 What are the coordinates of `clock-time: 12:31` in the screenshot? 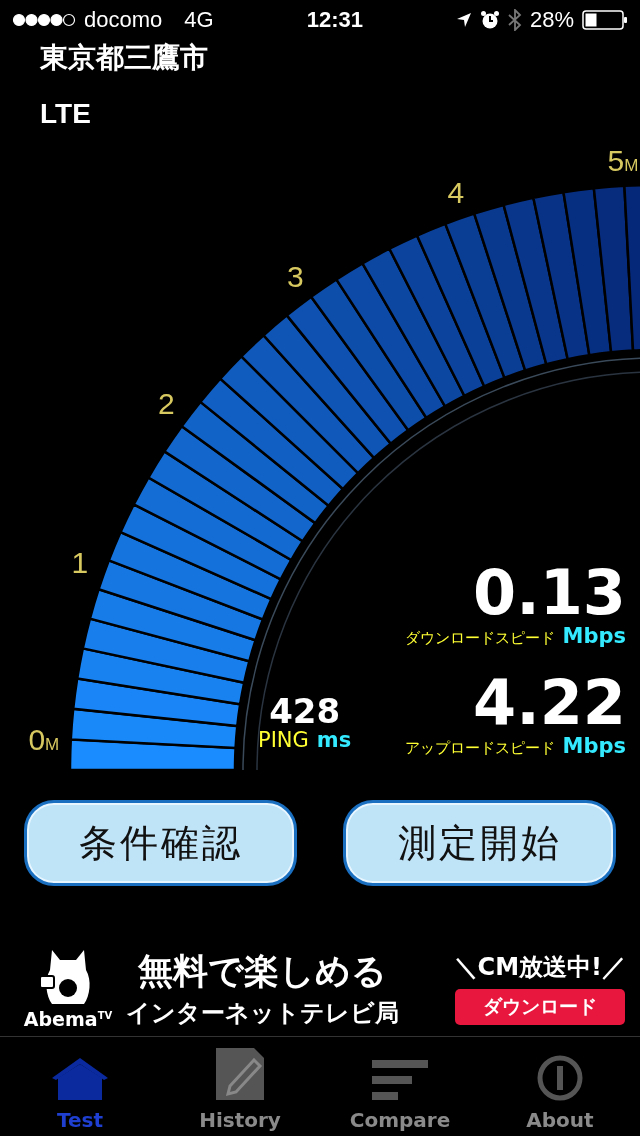 It's located at (334, 20).